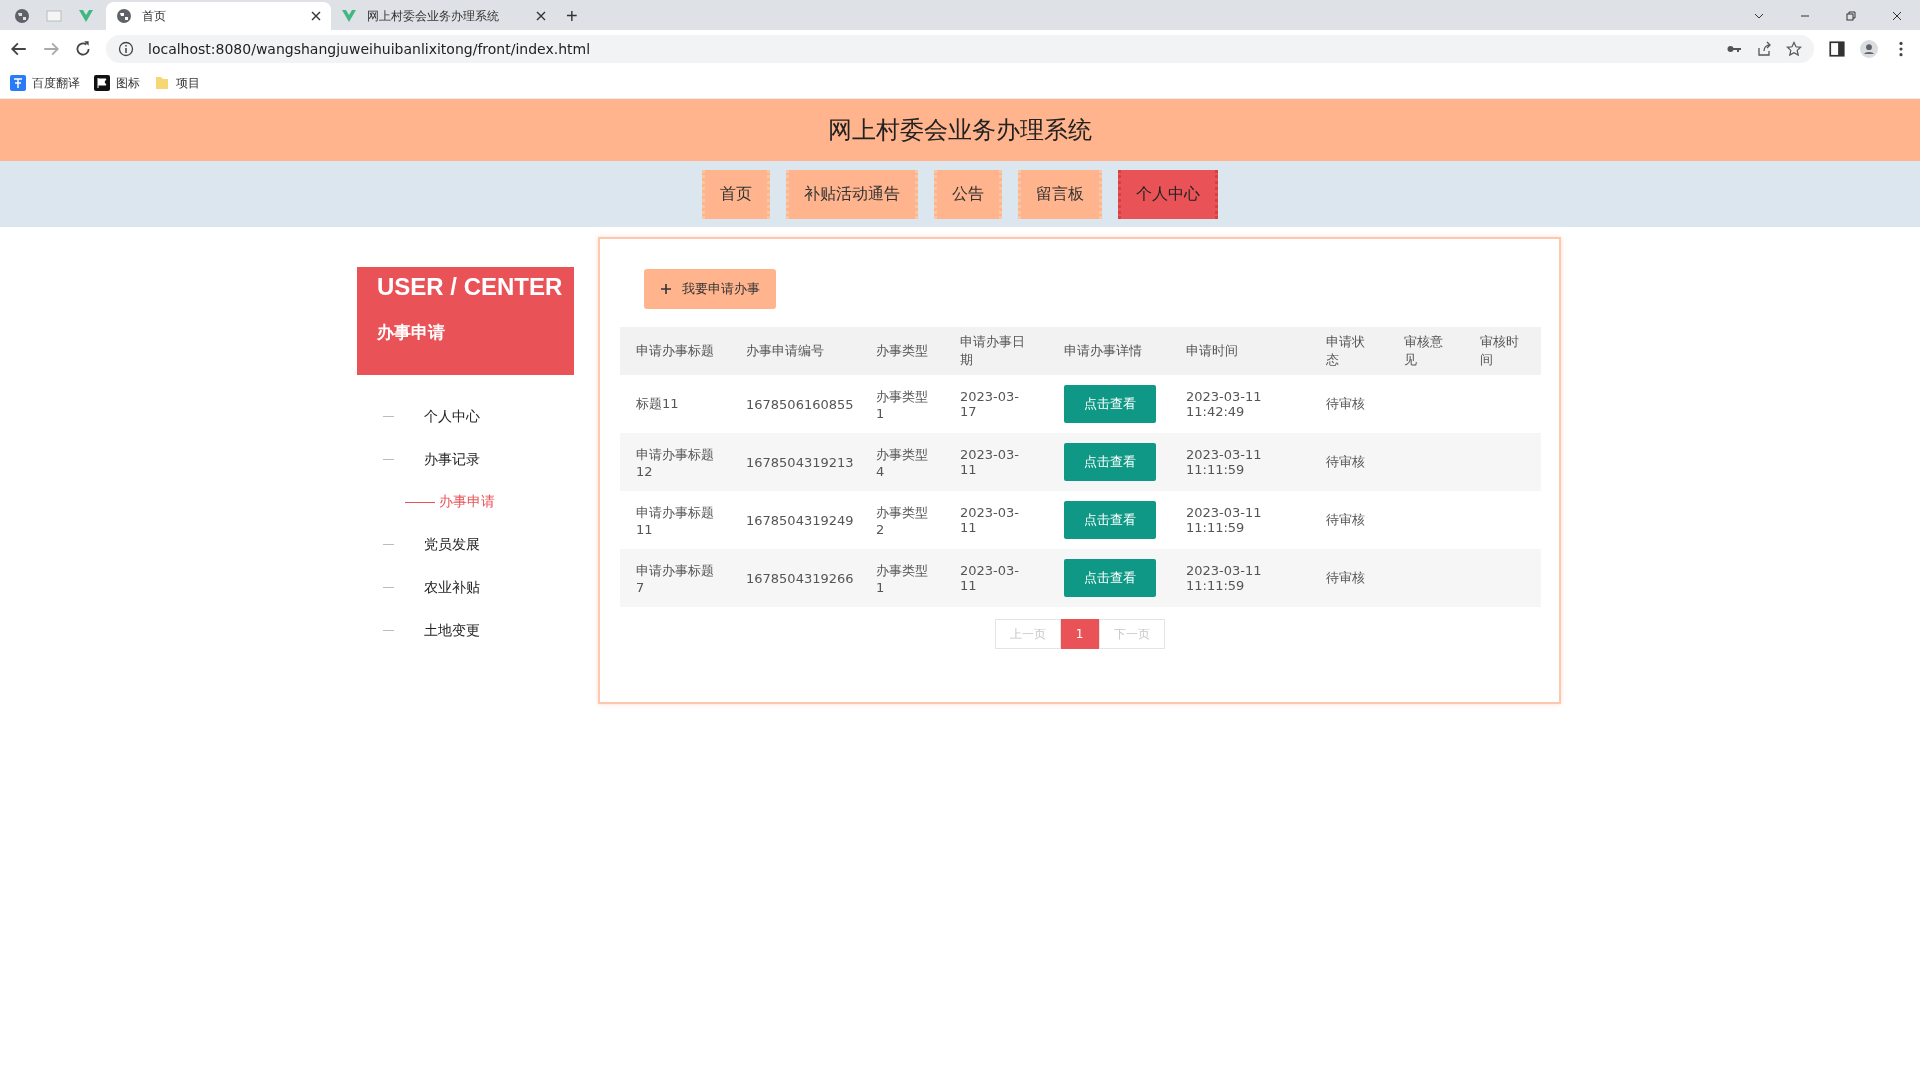 Image resolution: width=1920 pixels, height=1072 pixels. What do you see at coordinates (1224, 404) in the screenshot?
I see `table-cell: 2023-03-11 11:42:49` at bounding box center [1224, 404].